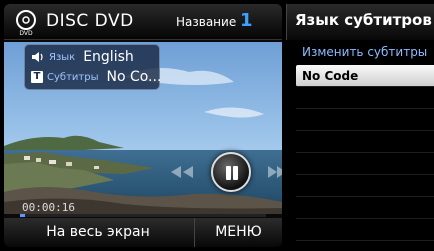 The width and height of the screenshot is (434, 251). What do you see at coordinates (363, 20) in the screenshot?
I see `subtitle-panel-title: Язык субтитров` at bounding box center [363, 20].